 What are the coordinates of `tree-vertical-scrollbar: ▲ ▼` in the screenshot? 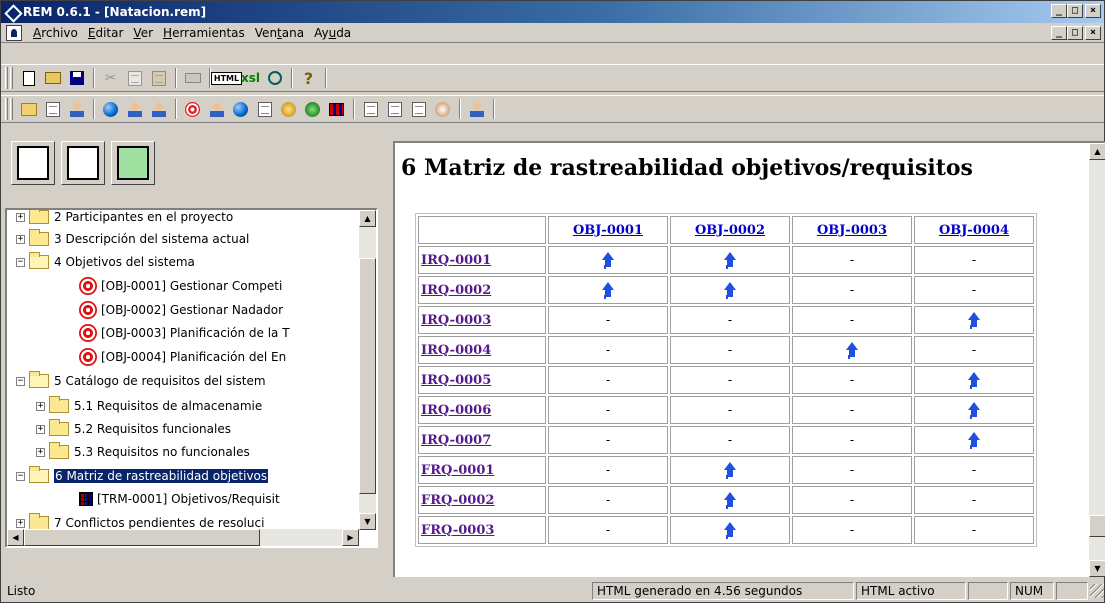 It's located at (367, 370).